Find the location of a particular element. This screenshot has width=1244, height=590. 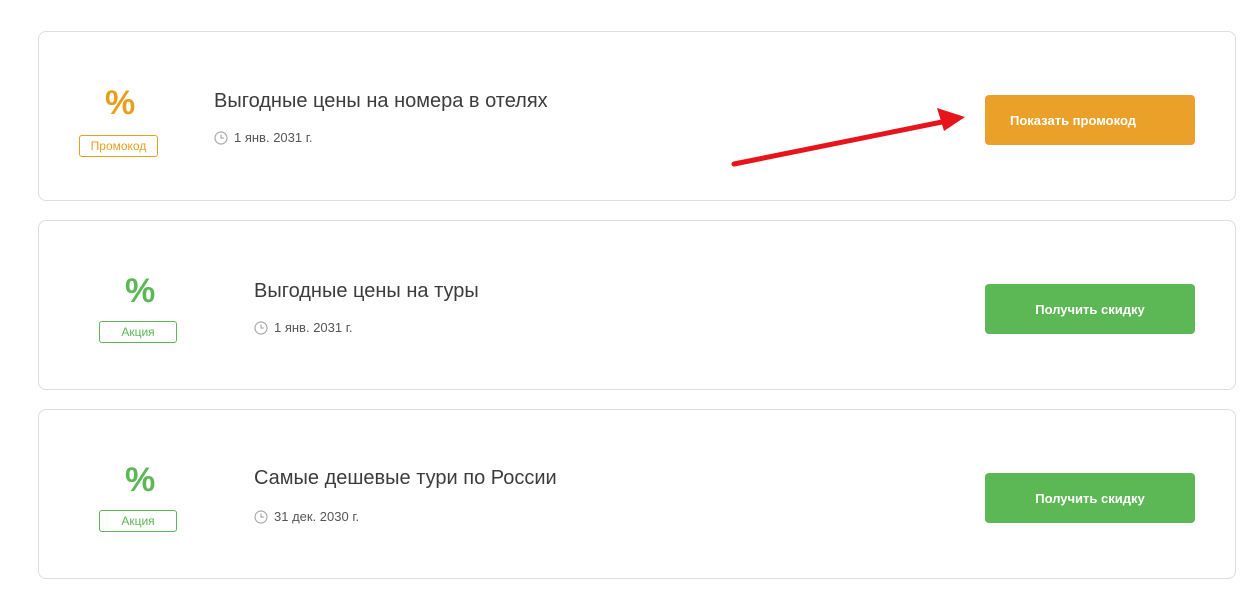

promo-code-badge: Промокод is located at coordinates (118, 146).